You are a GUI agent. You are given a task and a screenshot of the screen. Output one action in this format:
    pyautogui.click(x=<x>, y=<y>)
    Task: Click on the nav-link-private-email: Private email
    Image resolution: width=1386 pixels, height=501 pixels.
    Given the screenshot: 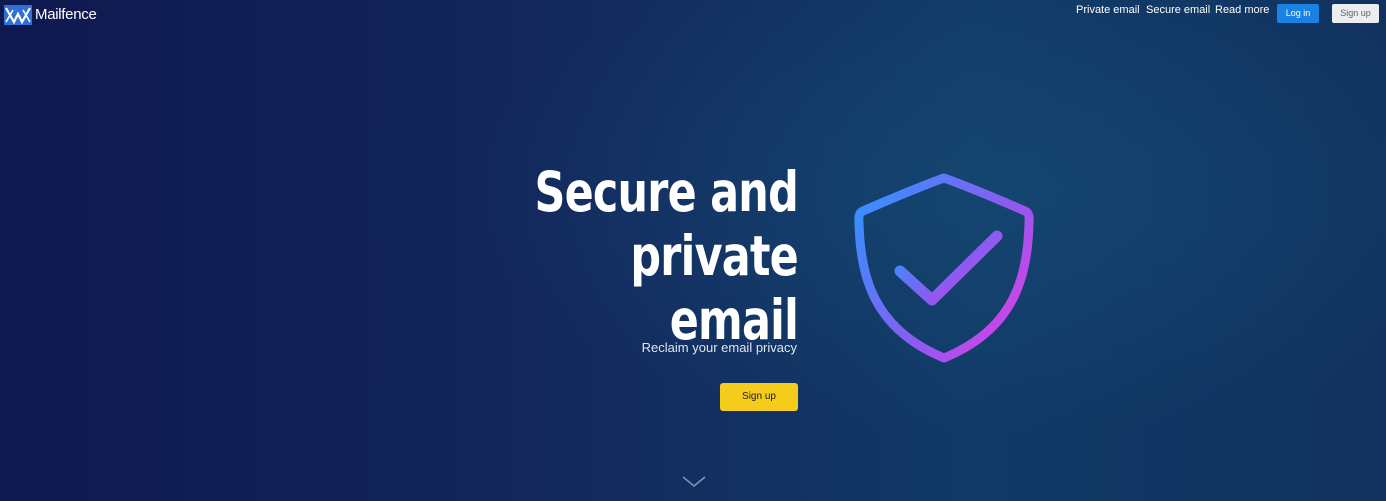 What is the action you would take?
    pyautogui.click(x=1108, y=11)
    